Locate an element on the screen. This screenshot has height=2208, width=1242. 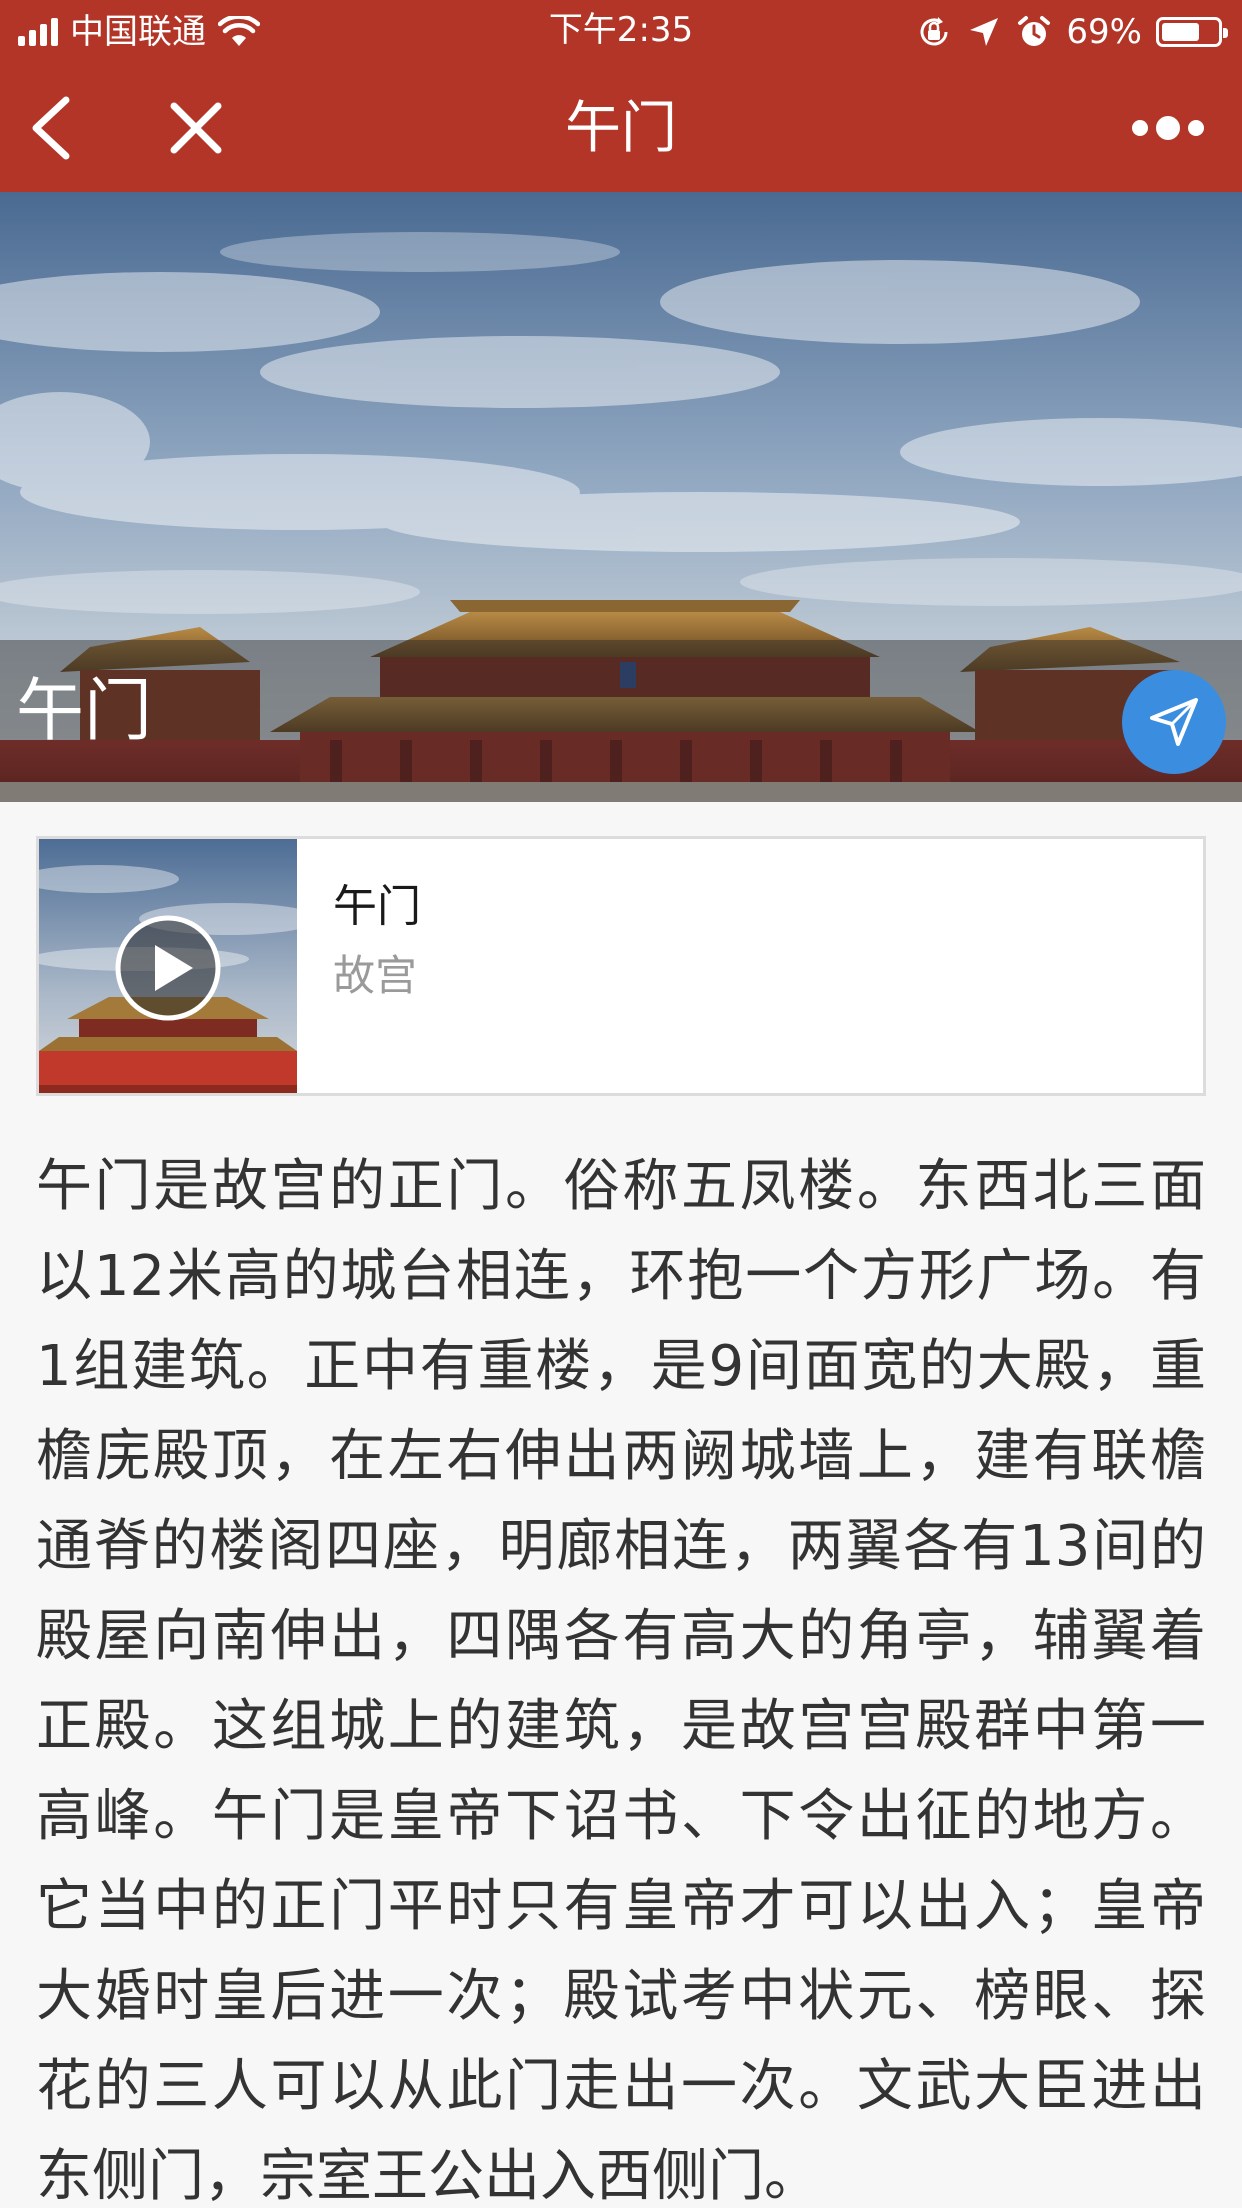
back-icon is located at coordinates (52, 128).